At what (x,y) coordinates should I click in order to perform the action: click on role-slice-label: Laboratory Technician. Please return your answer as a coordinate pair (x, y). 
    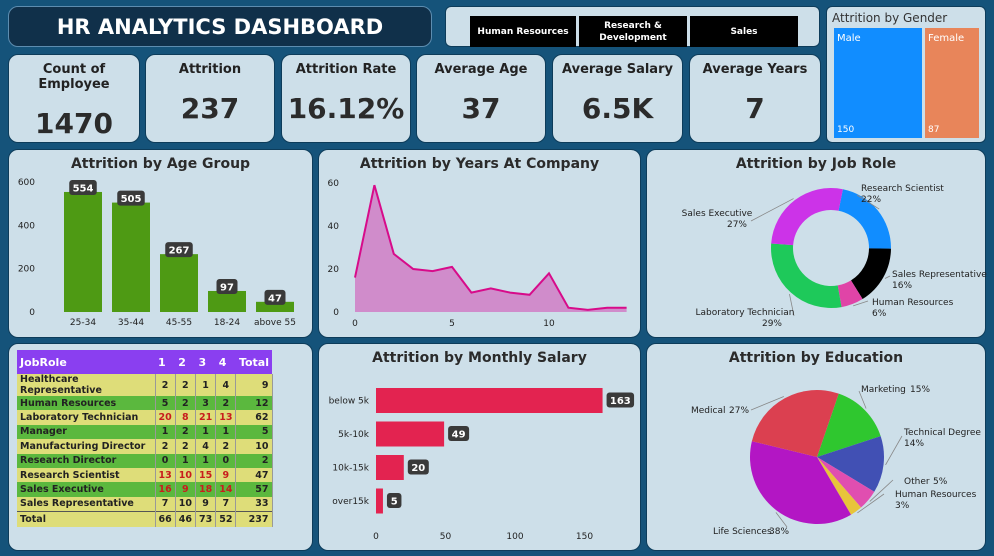
    Looking at the image, I should click on (745, 313).